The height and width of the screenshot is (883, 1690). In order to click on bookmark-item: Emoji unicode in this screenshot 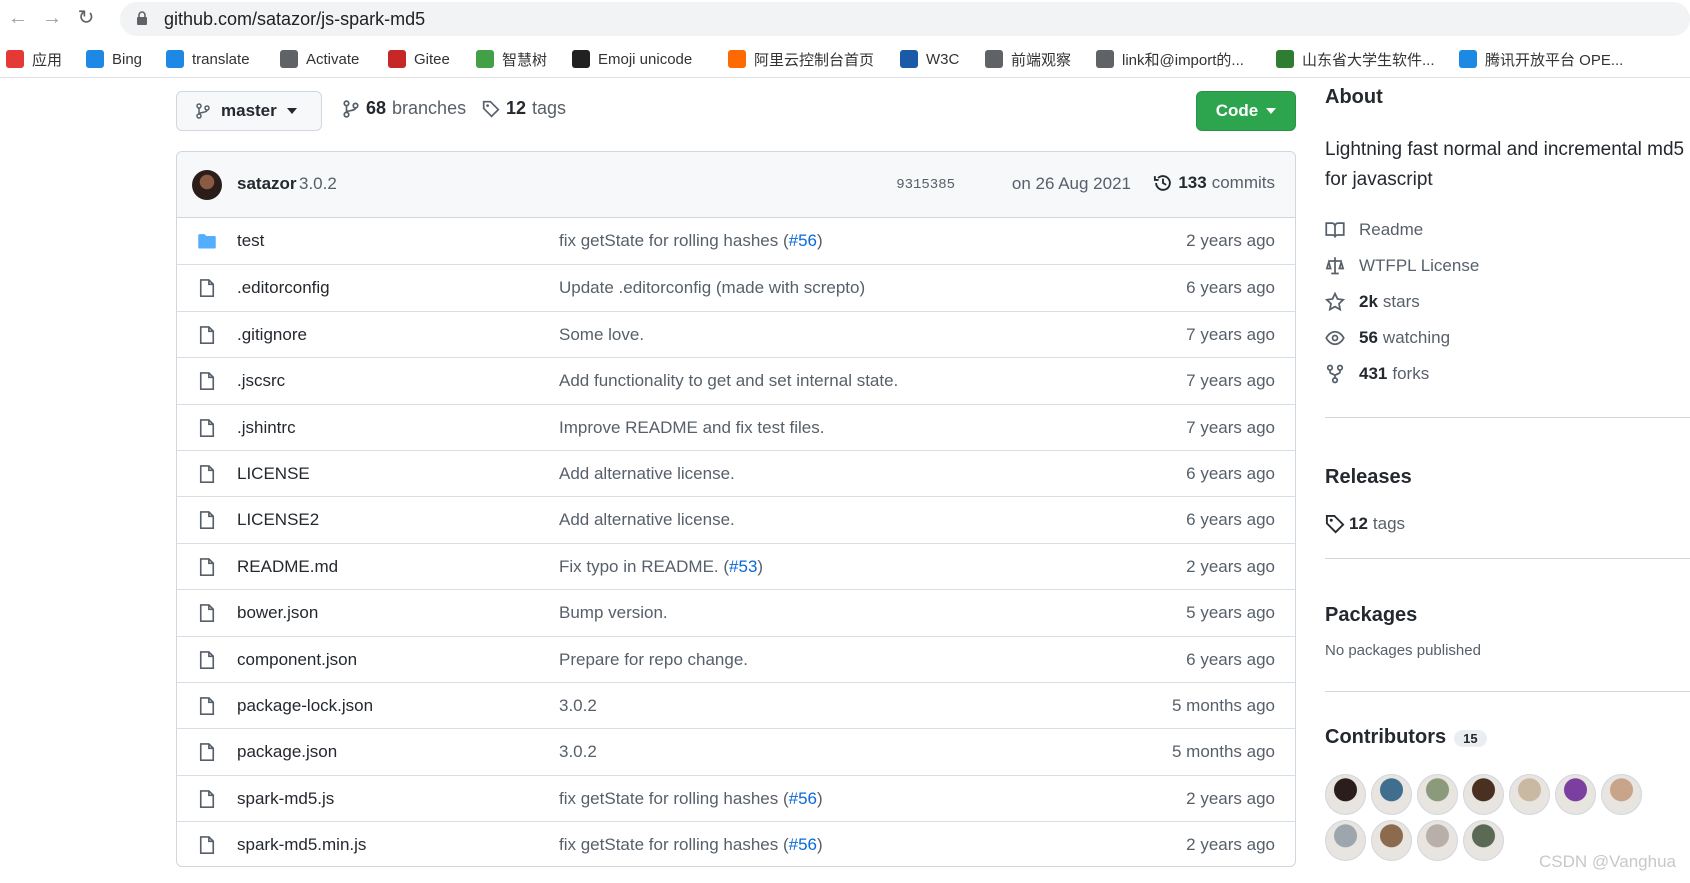, I will do `click(632, 59)`.